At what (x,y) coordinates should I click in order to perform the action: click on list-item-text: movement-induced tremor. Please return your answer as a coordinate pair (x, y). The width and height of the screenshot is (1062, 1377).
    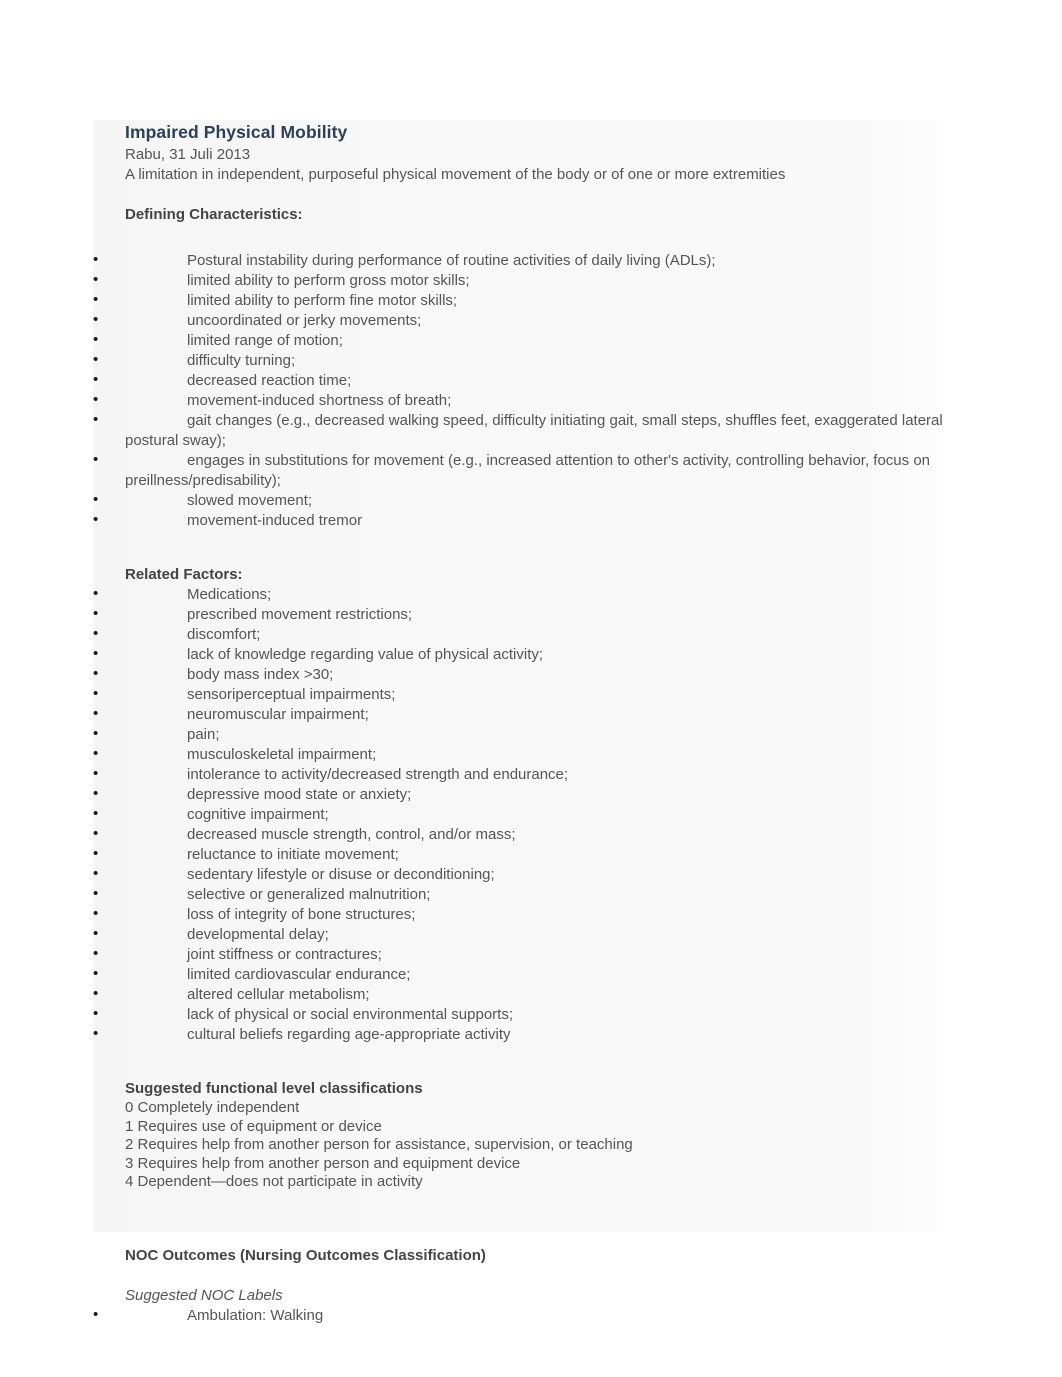
    Looking at the image, I should click on (275, 520).